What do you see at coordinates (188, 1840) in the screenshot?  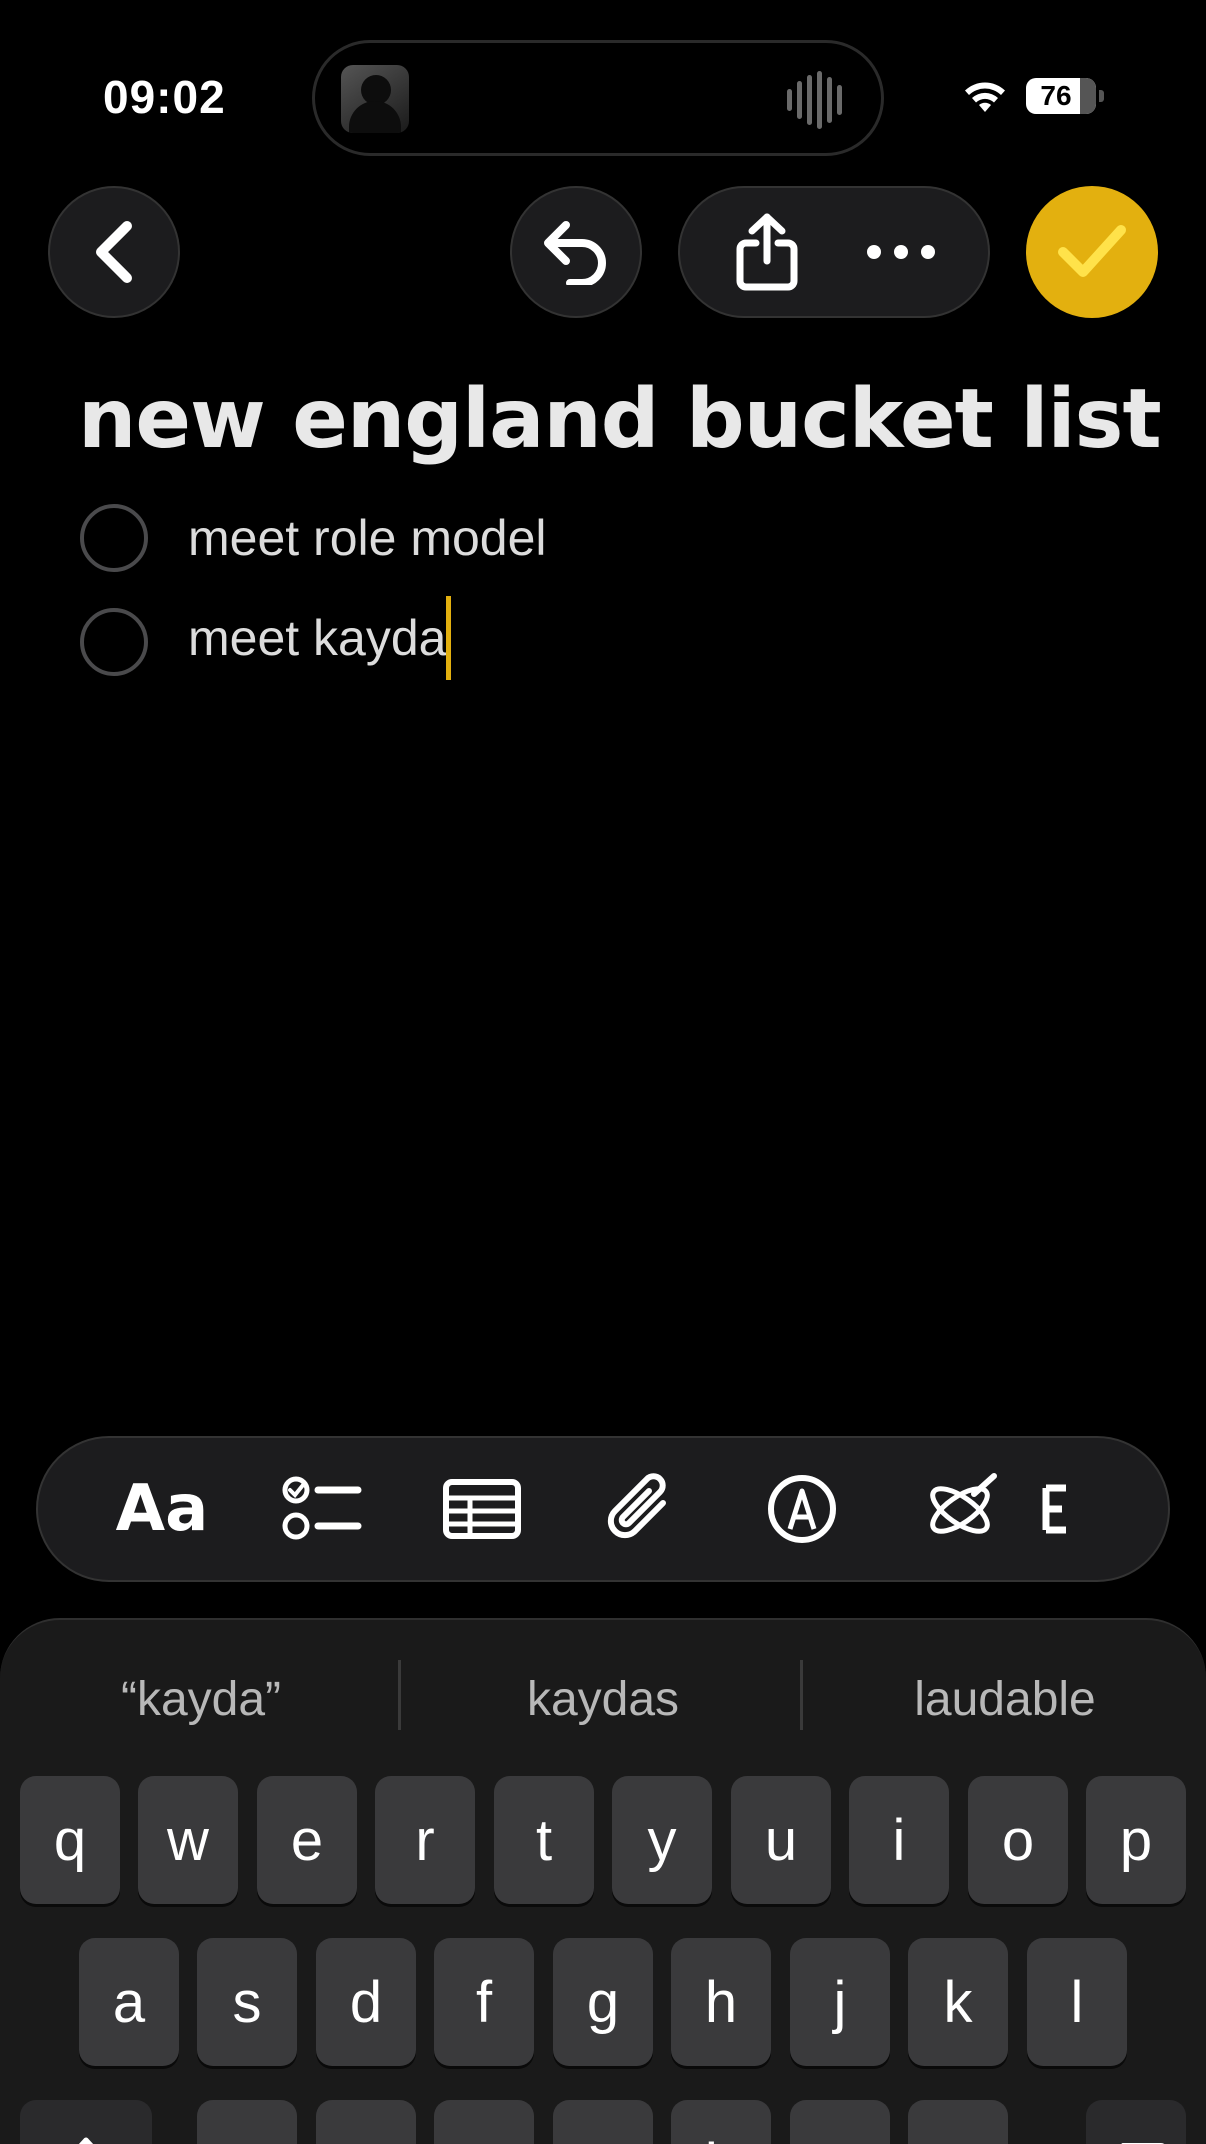 I see `key-w: w` at bounding box center [188, 1840].